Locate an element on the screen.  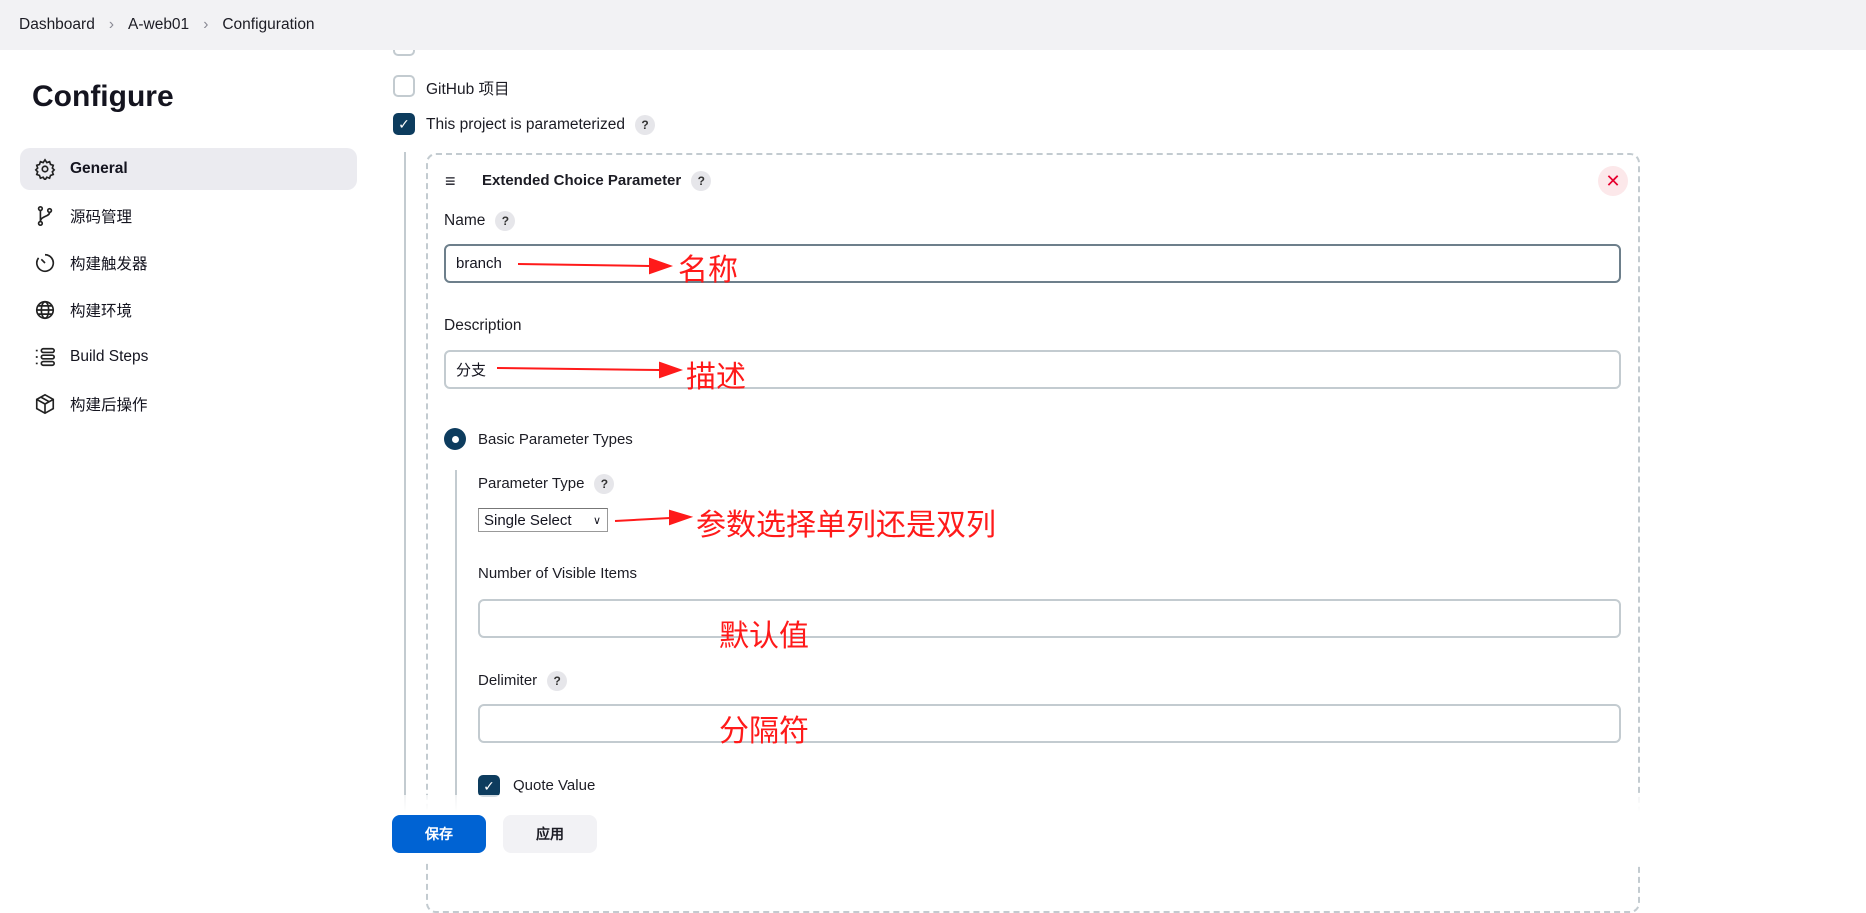
apply-button: 应用 is located at coordinates (550, 834).